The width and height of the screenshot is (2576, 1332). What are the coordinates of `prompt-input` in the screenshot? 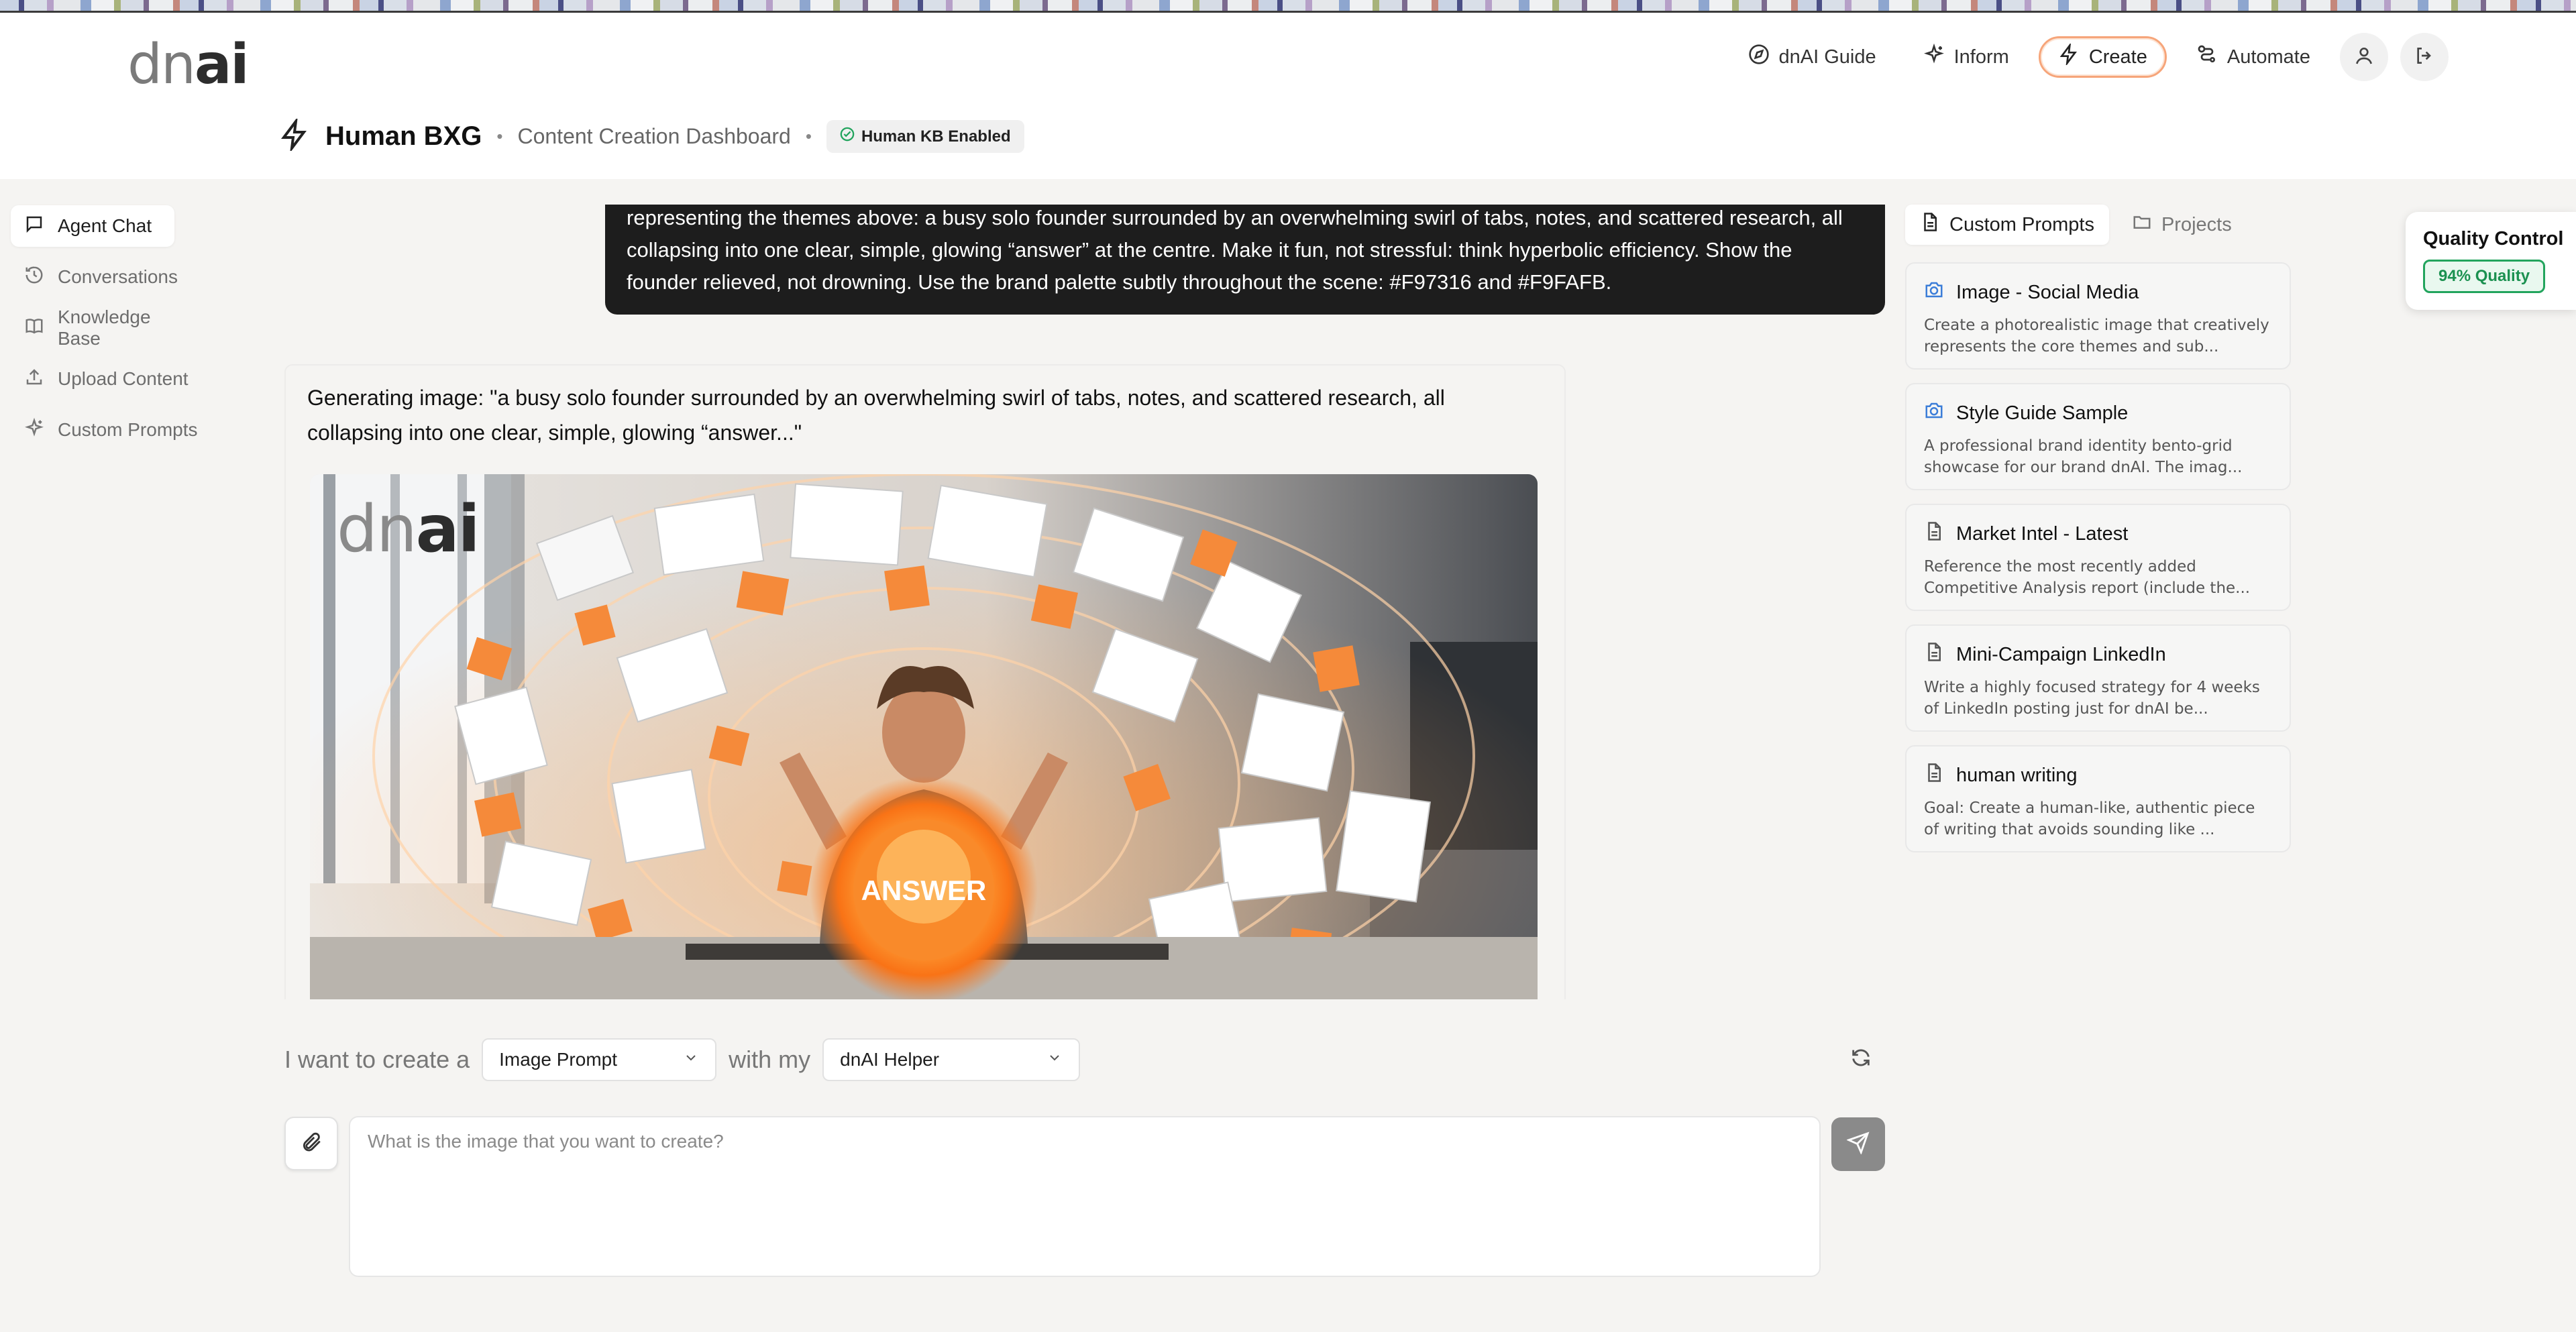 It's located at (1085, 1196).